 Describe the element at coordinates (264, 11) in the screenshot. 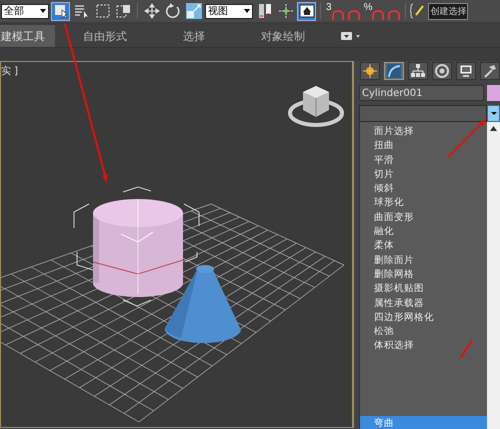

I see `pivot-icon` at that location.